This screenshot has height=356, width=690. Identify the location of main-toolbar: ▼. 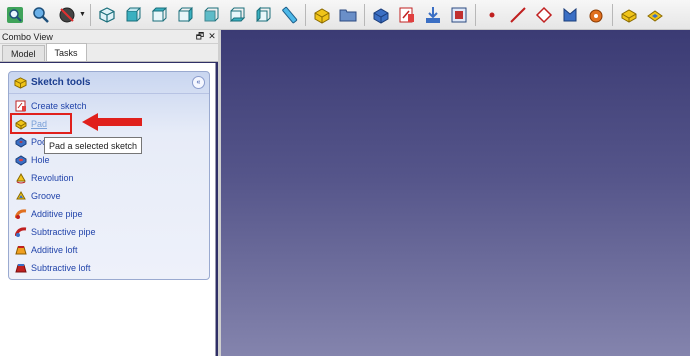
(345, 15).